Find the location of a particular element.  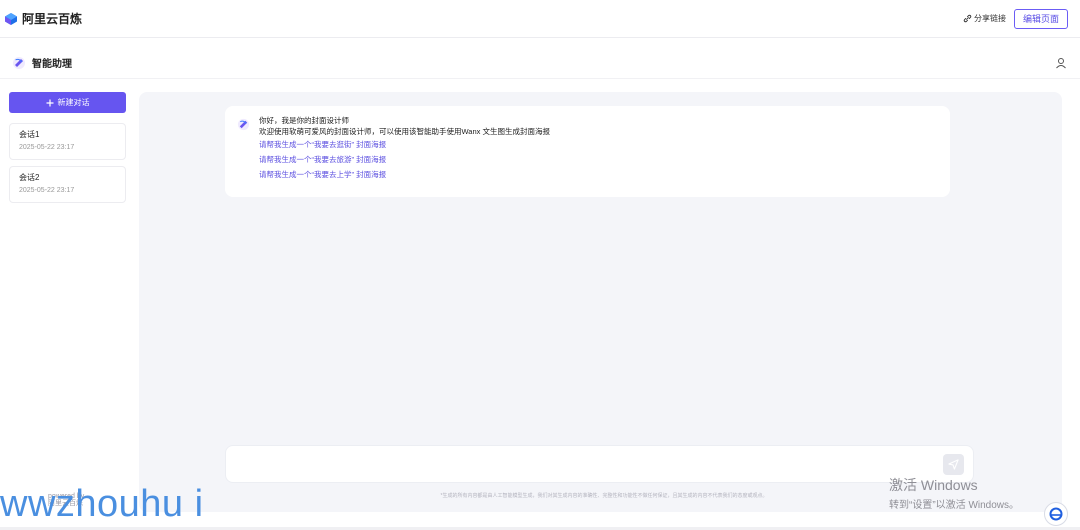

topbar-actions: 分享链接 编辑页面 is located at coordinates (1015, 18).